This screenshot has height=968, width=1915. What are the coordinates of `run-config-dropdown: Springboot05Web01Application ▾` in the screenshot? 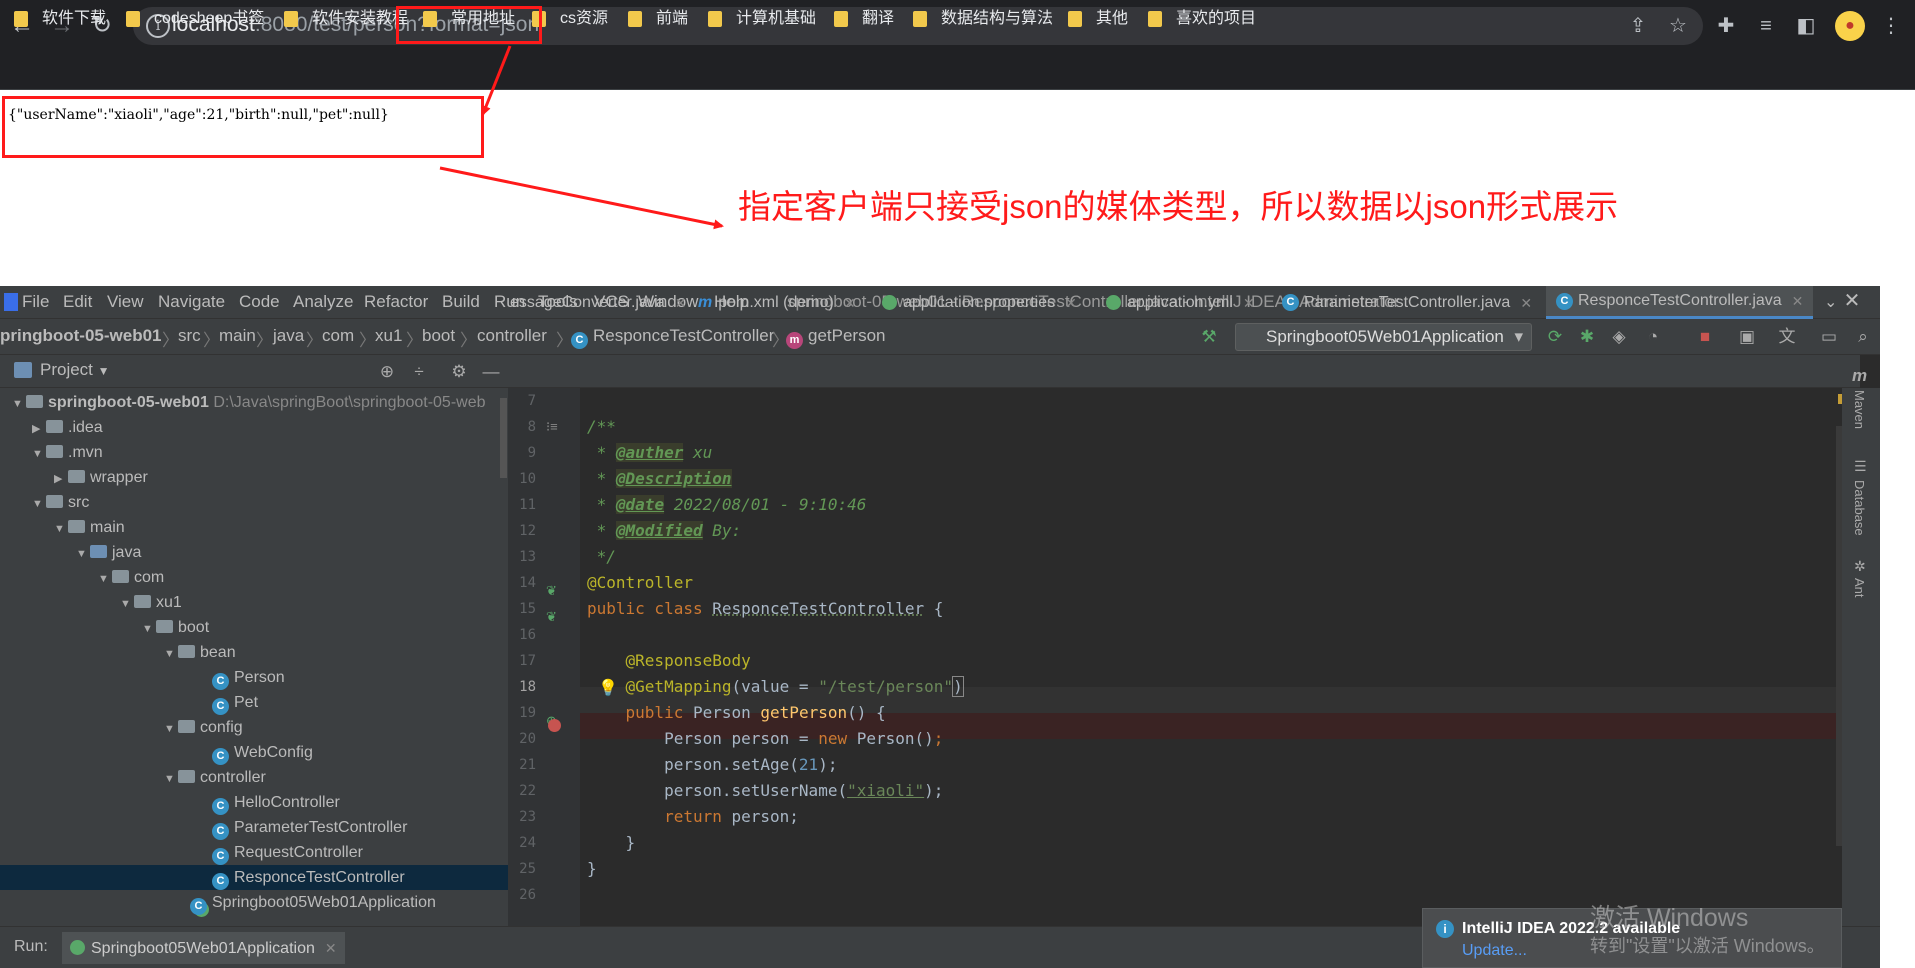 It's located at (1383, 337).